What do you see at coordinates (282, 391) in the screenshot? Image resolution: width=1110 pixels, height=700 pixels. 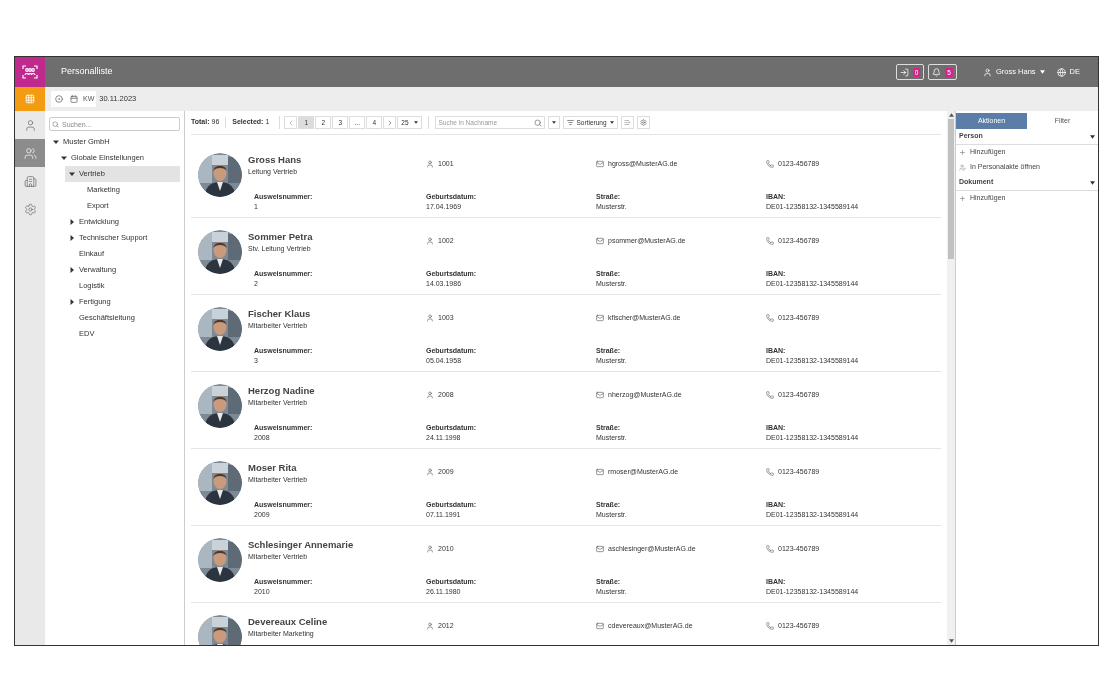 I see `person-name: Herzog Nadine` at bounding box center [282, 391].